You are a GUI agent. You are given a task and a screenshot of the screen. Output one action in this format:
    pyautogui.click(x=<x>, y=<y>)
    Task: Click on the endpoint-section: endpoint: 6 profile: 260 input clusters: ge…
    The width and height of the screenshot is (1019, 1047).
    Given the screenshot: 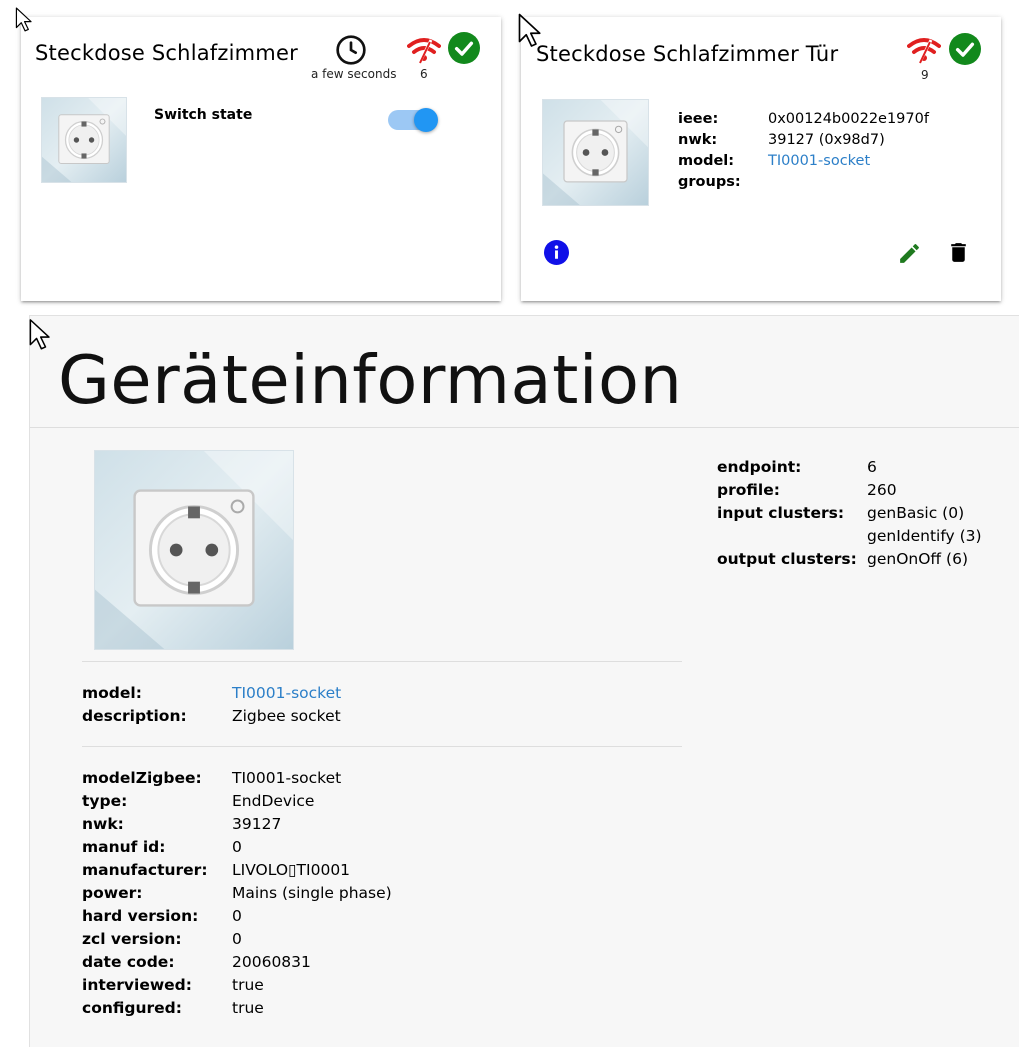 What is the action you would take?
    pyautogui.click(x=849, y=513)
    